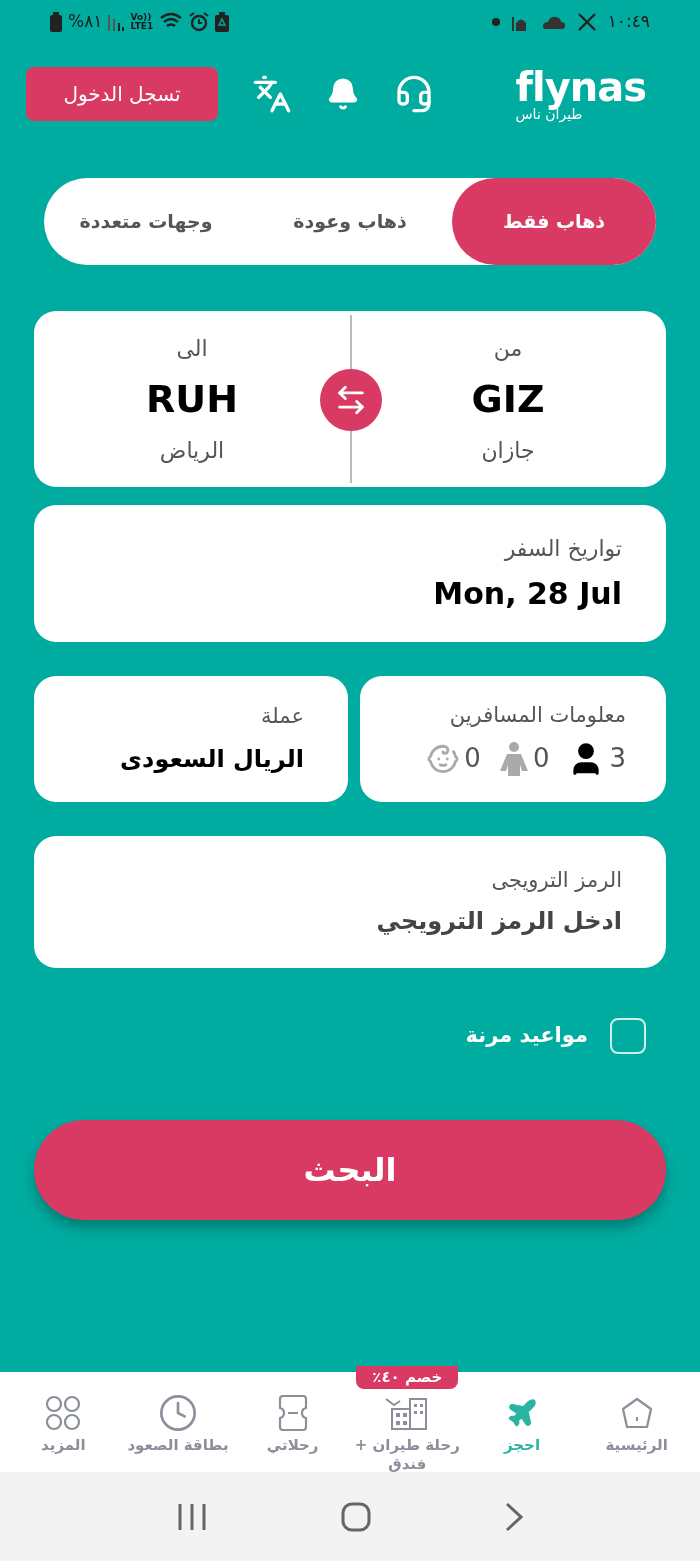 The width and height of the screenshot is (700, 1561). What do you see at coordinates (211, 759) in the screenshot?
I see `currency-value: الريال السعودى` at bounding box center [211, 759].